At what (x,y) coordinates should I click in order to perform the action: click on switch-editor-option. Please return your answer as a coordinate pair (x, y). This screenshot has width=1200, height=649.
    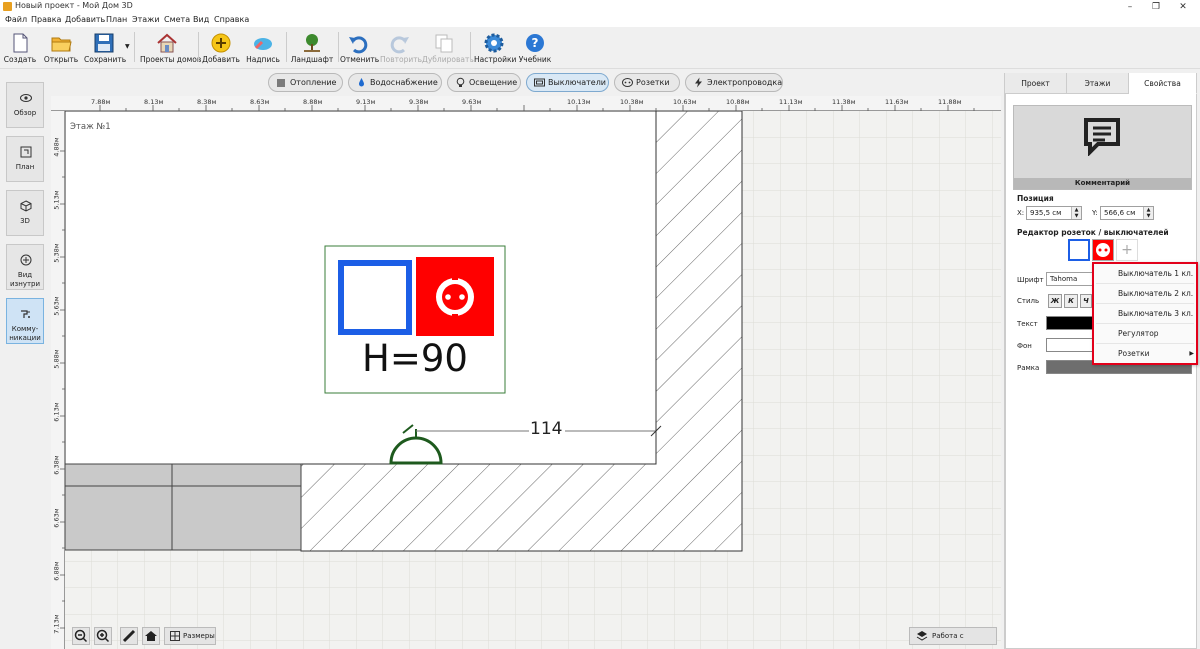
    Looking at the image, I should click on (1079, 250).